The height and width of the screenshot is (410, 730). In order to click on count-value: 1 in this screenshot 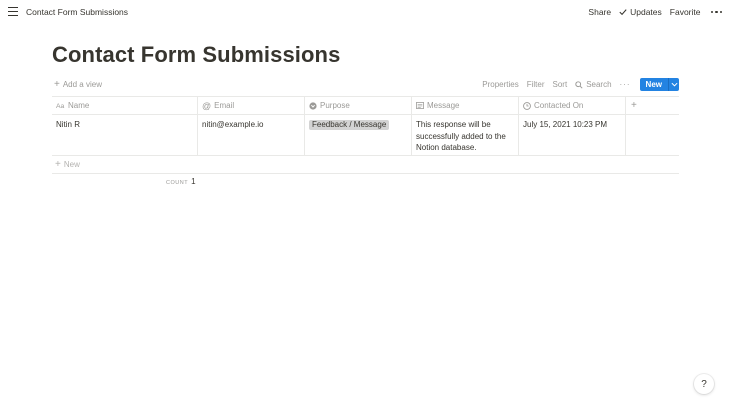, I will do `click(193, 181)`.